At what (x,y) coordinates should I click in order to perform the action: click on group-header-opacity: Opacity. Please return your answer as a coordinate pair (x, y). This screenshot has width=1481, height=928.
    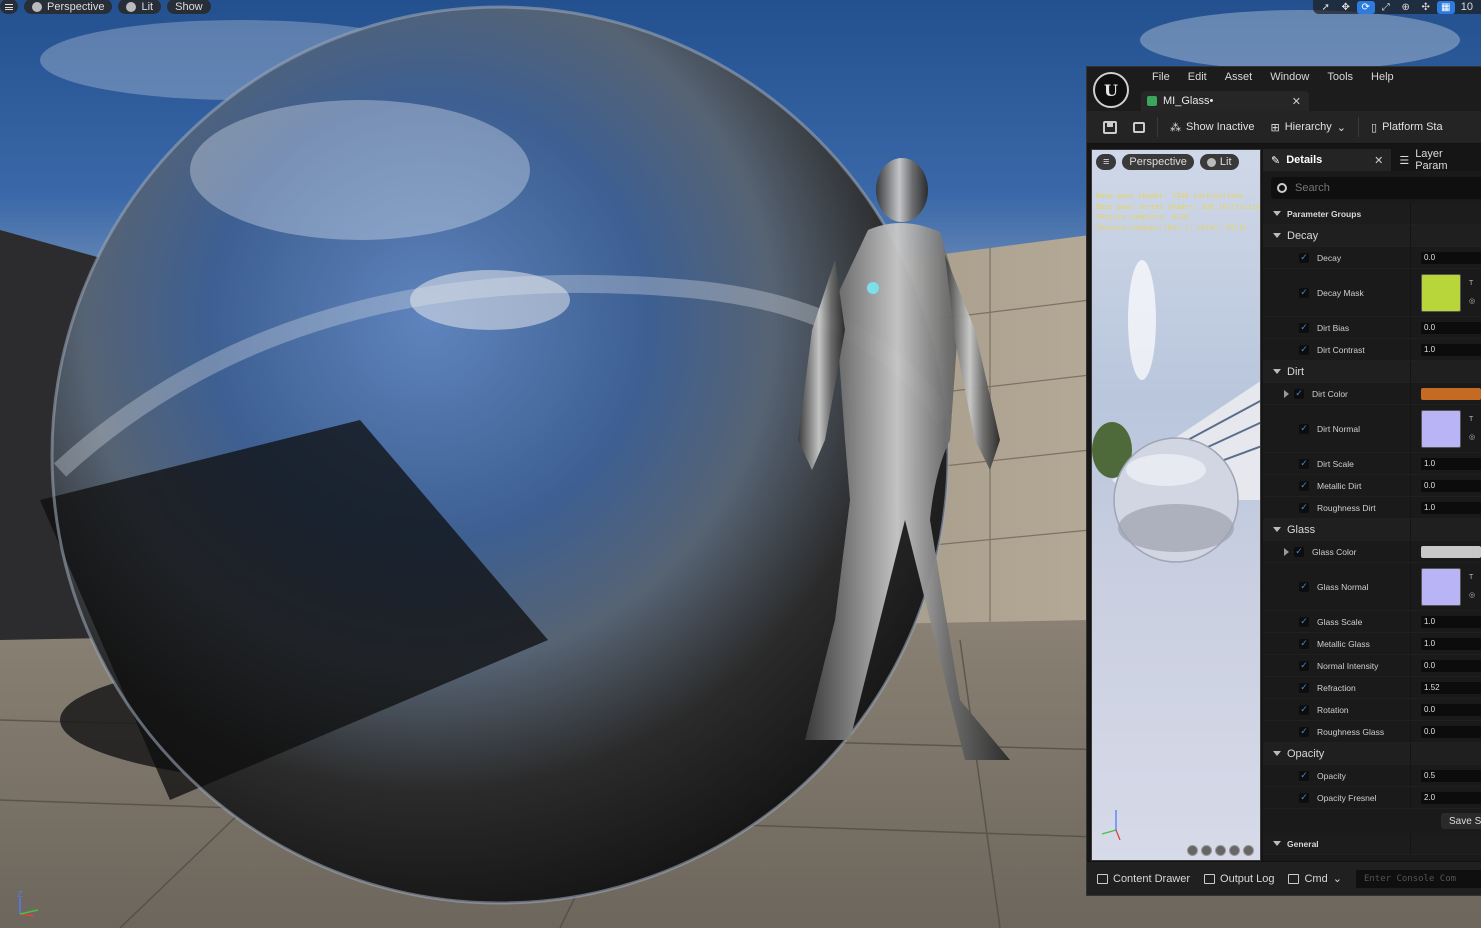
    Looking at the image, I should click on (1372, 754).